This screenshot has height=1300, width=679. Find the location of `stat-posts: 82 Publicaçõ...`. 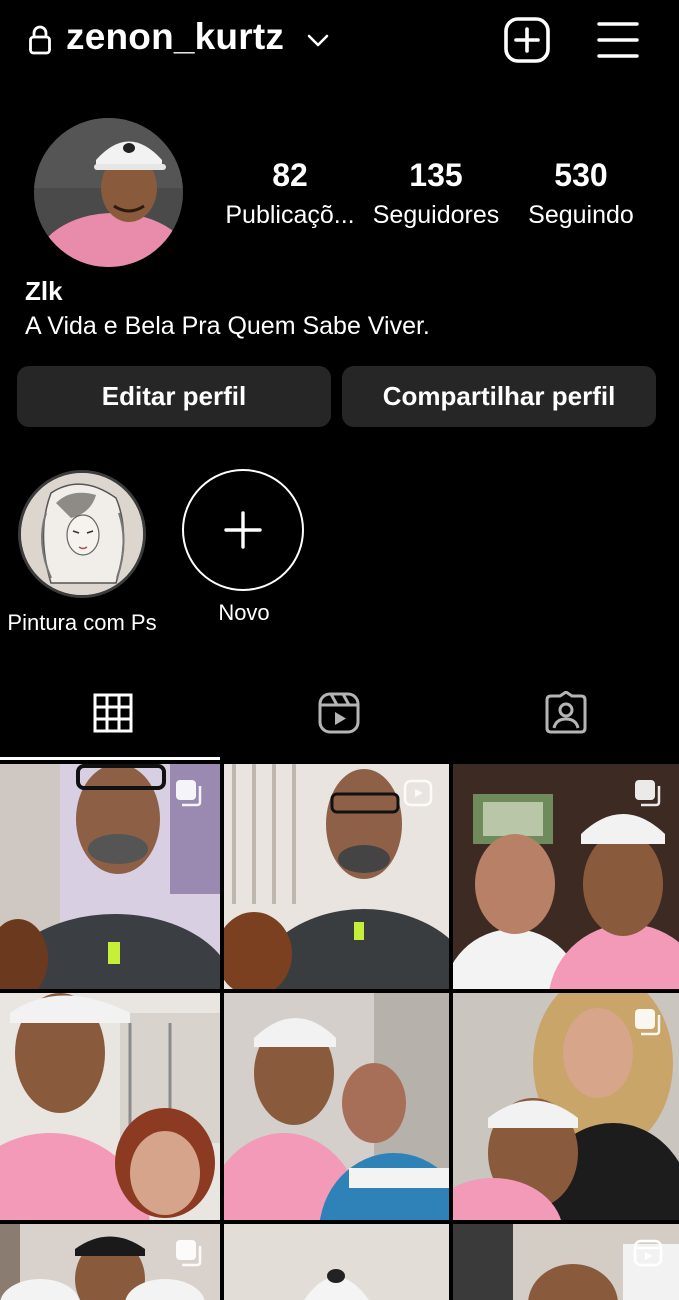

stat-posts: 82 Publicaçõ... is located at coordinates (290, 195).